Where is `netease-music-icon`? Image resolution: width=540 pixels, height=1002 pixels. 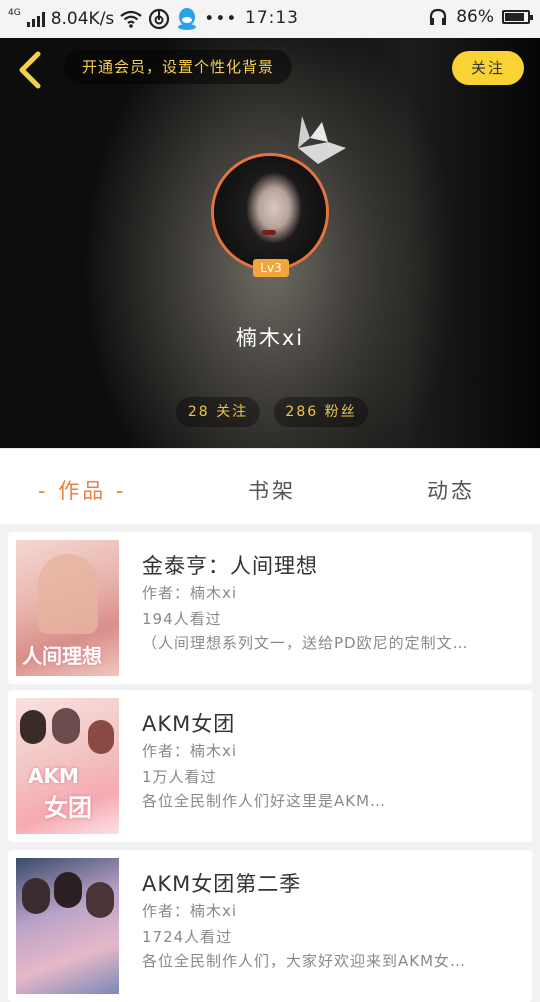
netease-music-icon is located at coordinates (159, 19).